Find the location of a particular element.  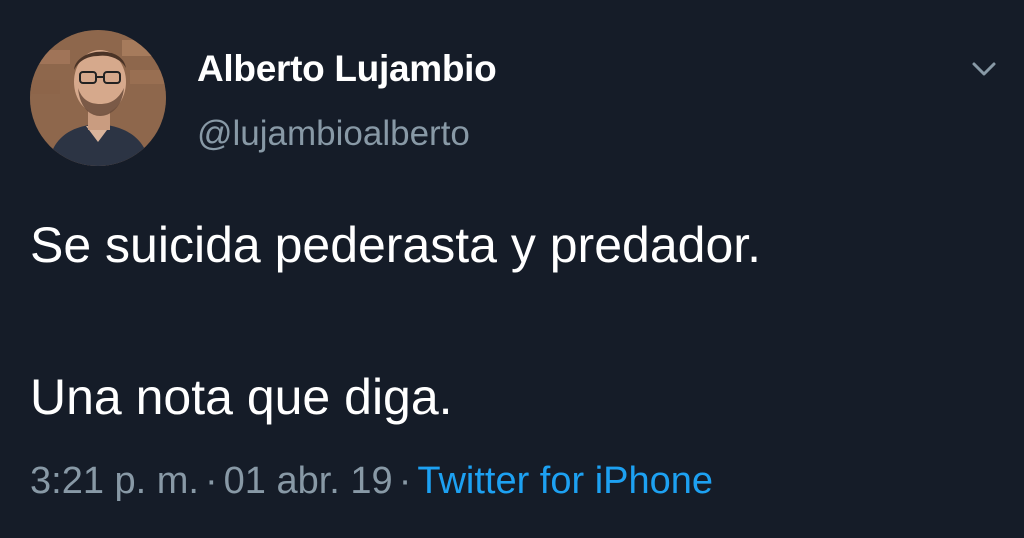

avatar-photo is located at coordinates (98, 98).